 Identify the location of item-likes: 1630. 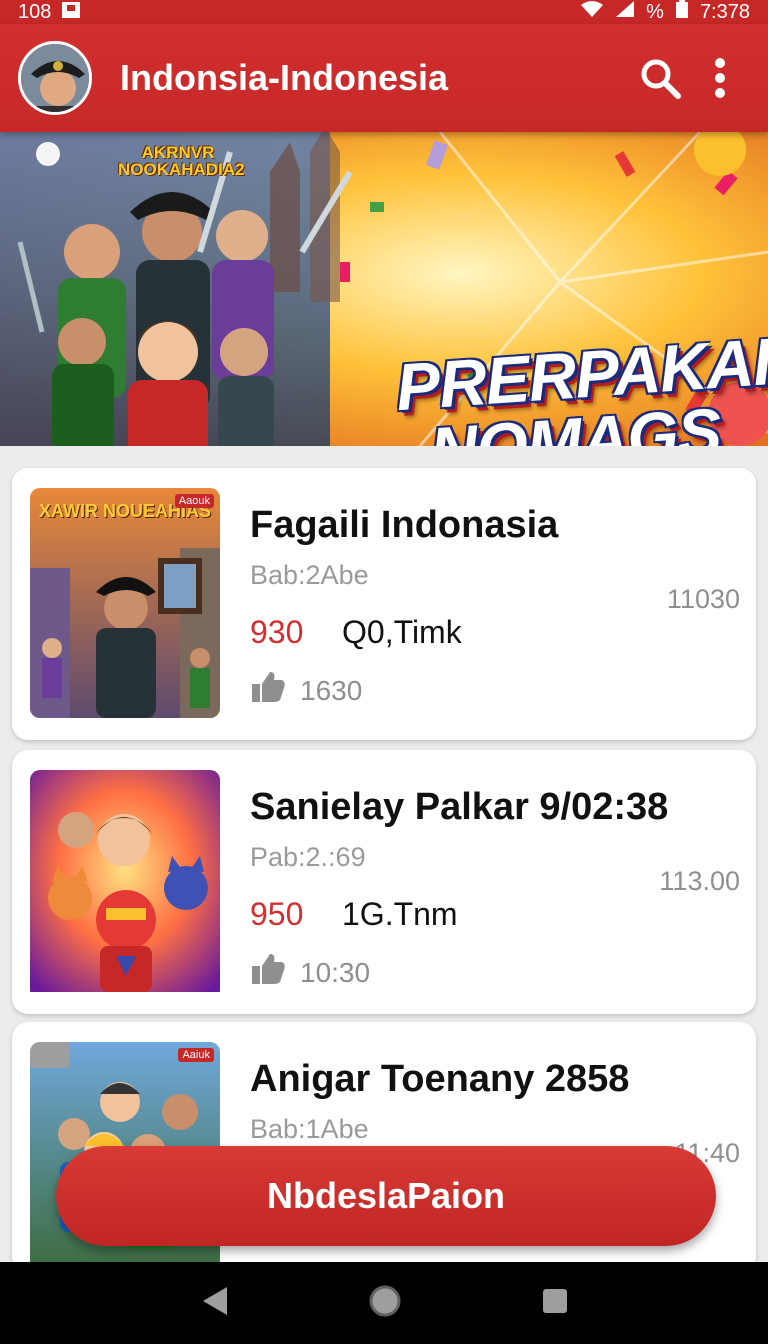
(306, 690).